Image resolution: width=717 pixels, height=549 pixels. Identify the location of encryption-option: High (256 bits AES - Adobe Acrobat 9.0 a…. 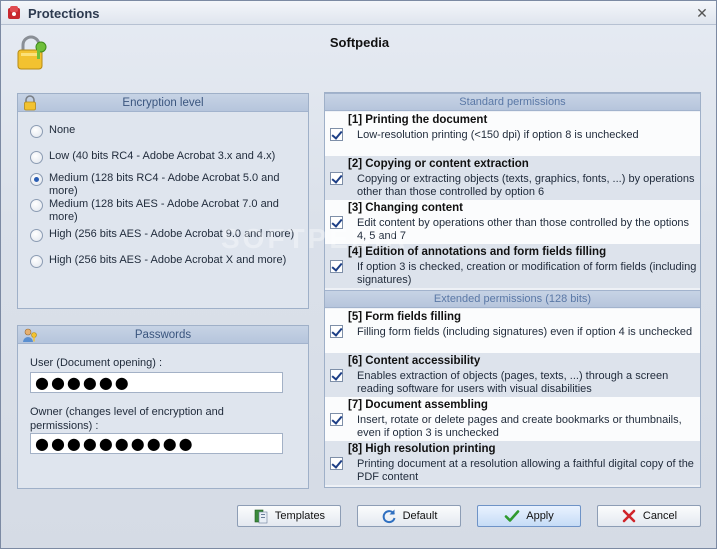
(163, 235).